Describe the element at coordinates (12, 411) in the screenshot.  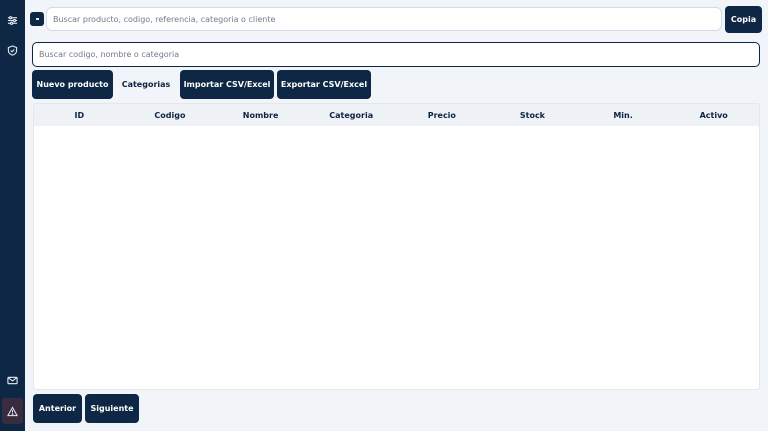
I see `alert-triangle-icon` at that location.